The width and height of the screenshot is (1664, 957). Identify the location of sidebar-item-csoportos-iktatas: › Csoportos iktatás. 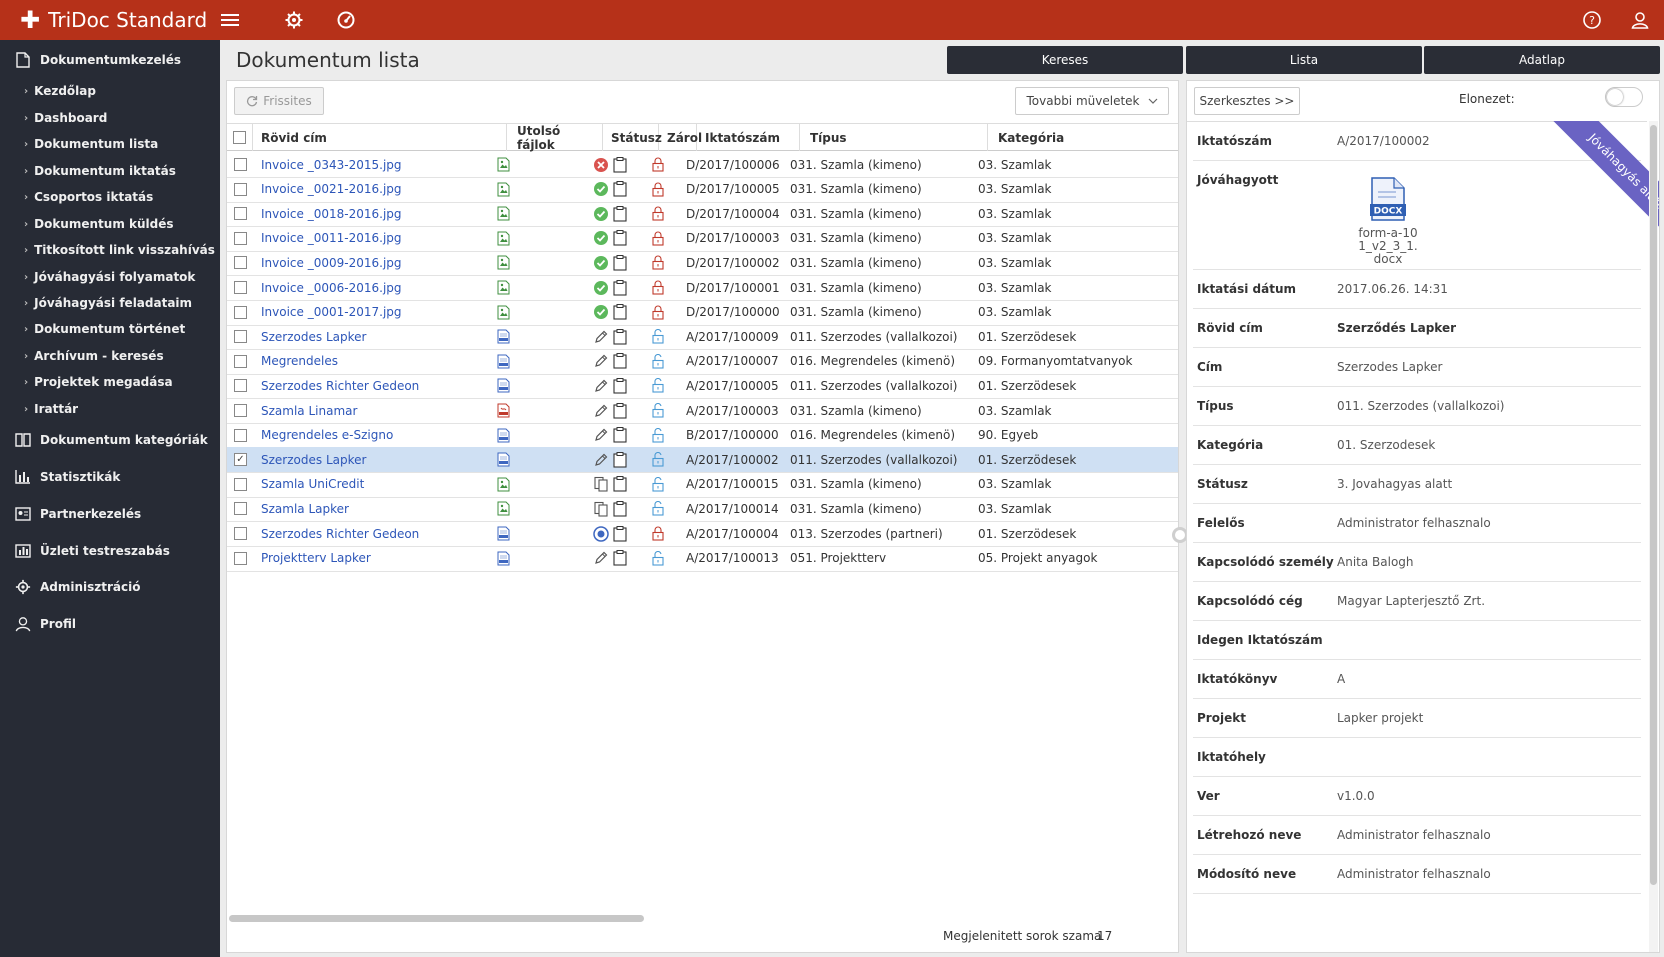
(88, 197).